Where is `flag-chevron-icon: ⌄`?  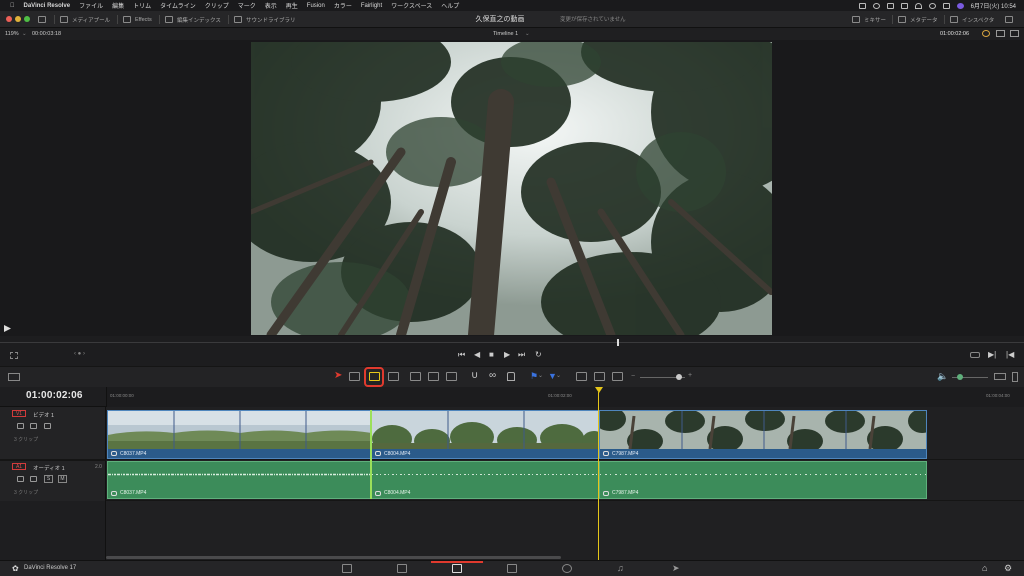 flag-chevron-icon: ⌄ is located at coordinates (540, 375).